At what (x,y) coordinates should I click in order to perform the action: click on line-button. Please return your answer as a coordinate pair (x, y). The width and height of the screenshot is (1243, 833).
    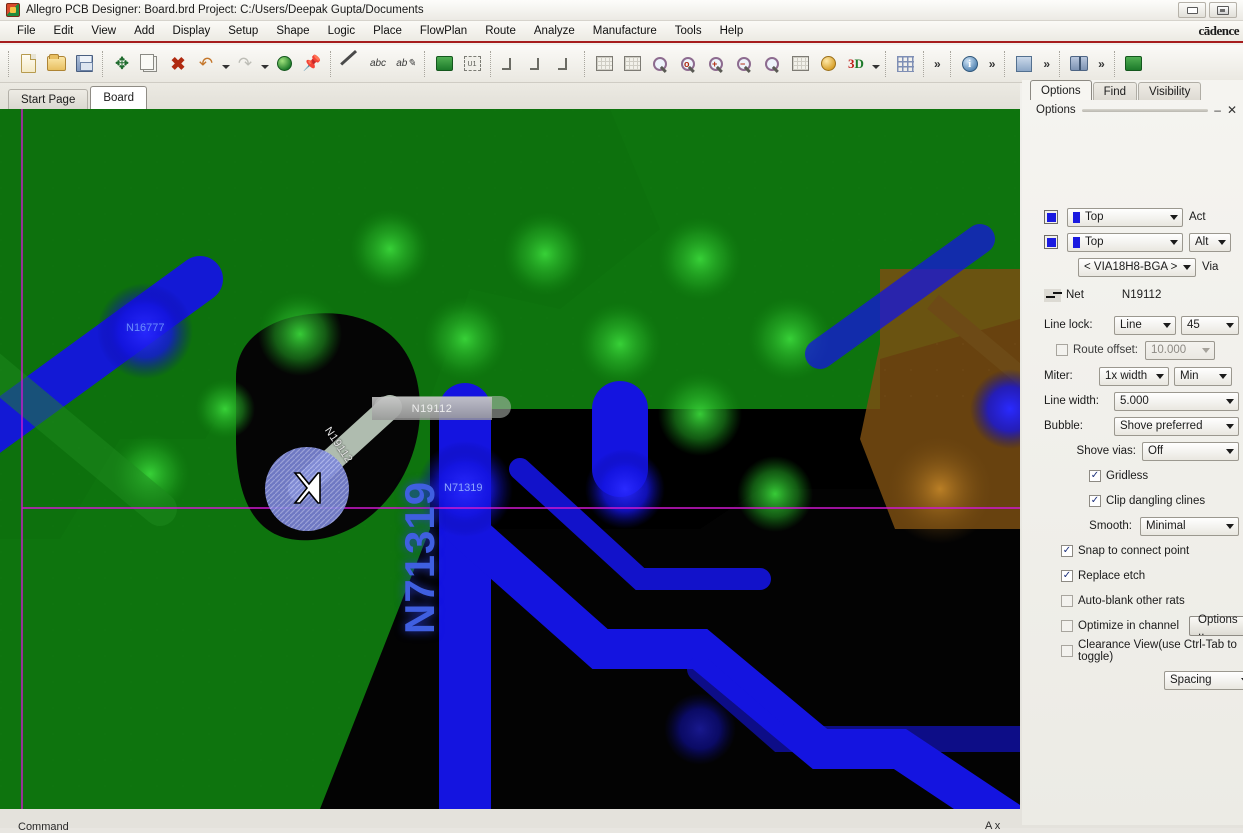
    Looking at the image, I should click on (350, 64).